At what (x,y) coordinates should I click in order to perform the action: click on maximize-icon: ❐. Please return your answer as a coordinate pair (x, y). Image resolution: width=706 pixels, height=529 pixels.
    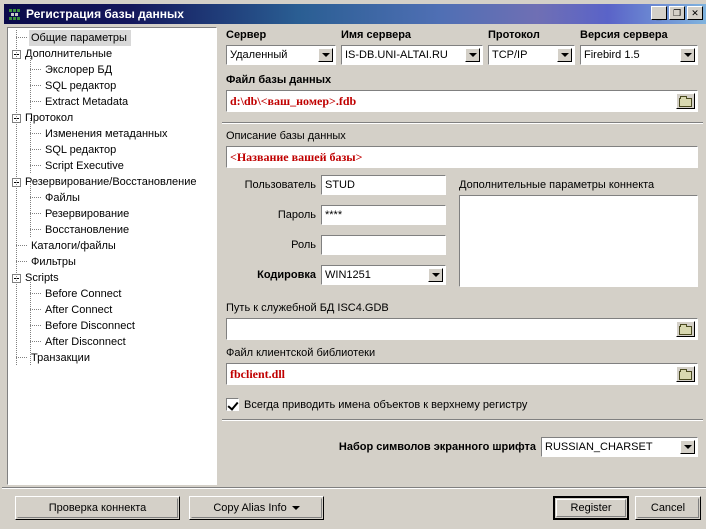
    Looking at the image, I should click on (677, 13).